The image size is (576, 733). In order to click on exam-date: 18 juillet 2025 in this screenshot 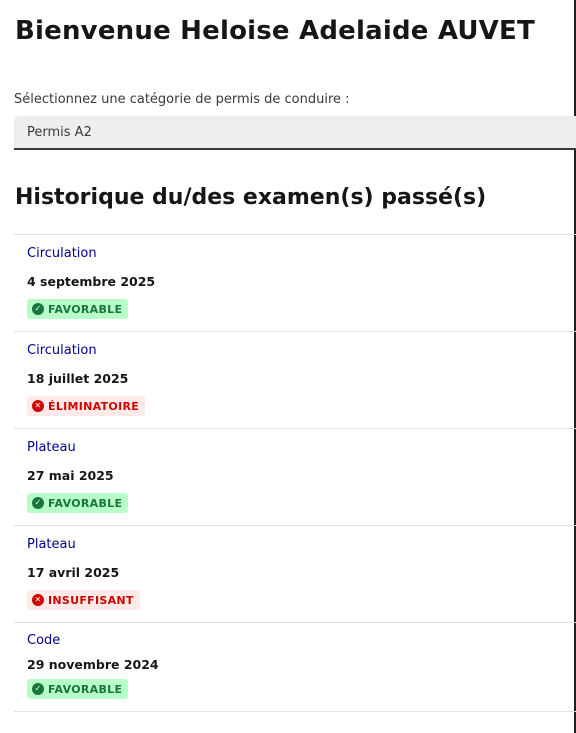, I will do `click(78, 378)`.